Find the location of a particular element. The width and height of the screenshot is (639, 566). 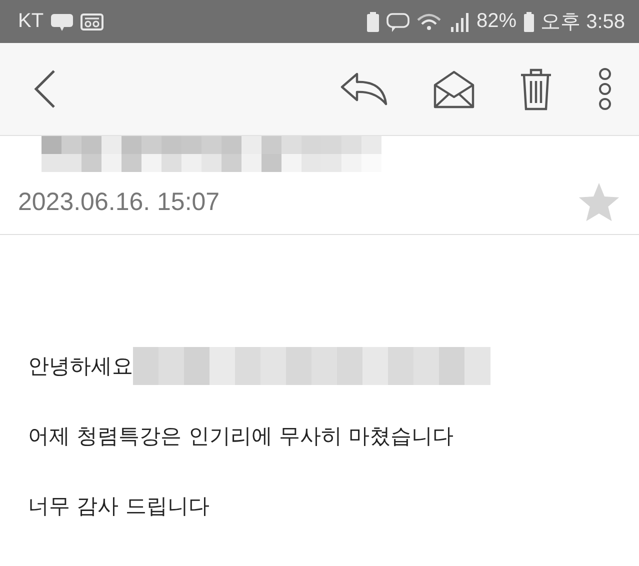

reply-icon is located at coordinates (364, 89).